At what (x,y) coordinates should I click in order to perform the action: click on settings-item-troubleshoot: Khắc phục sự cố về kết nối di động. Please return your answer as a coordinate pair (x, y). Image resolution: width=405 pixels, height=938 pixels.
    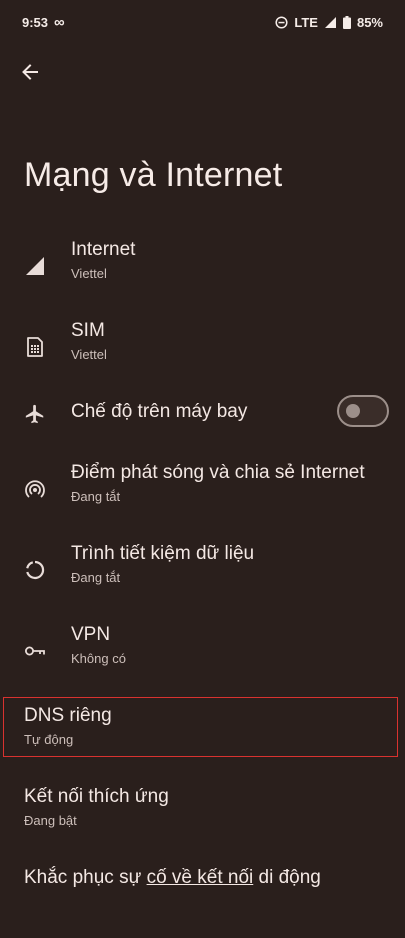
    Looking at the image, I should click on (202, 897).